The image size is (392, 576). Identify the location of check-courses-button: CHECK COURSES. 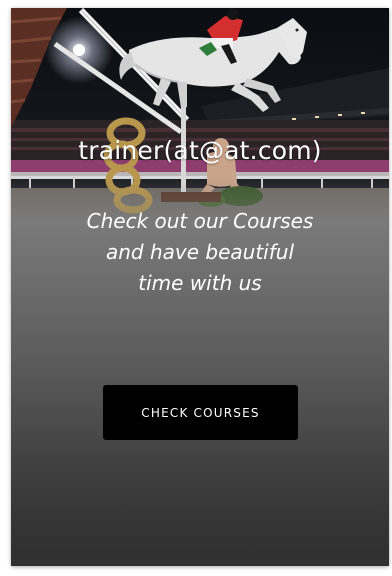
(200, 412).